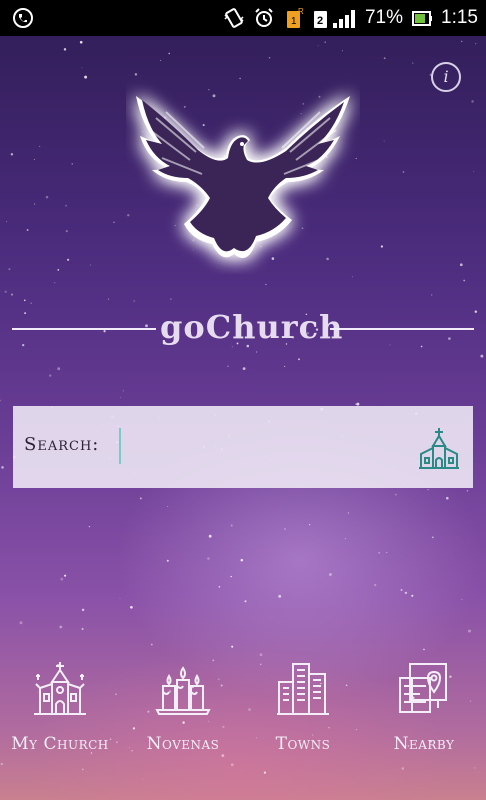  I want to click on alarm-icon, so click(264, 17).